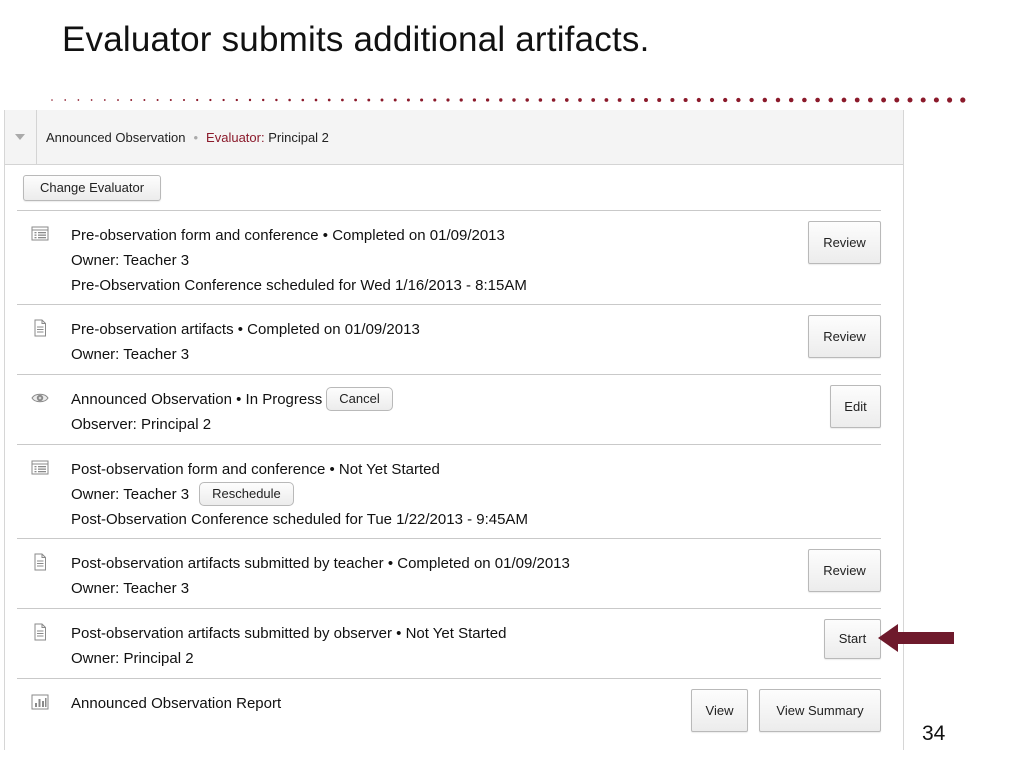  Describe the element at coordinates (235, 137) in the screenshot. I see `evaluator-label: Evaluator:` at that location.